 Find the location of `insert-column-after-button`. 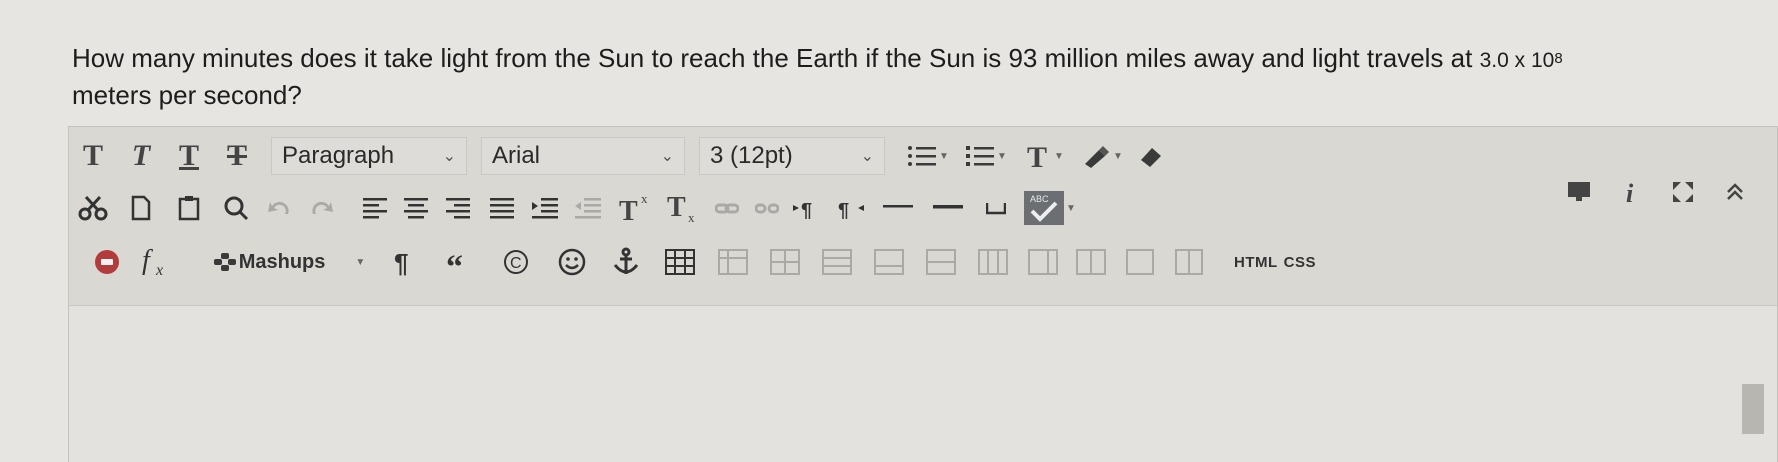

insert-column-after-button is located at coordinates (1043, 262).